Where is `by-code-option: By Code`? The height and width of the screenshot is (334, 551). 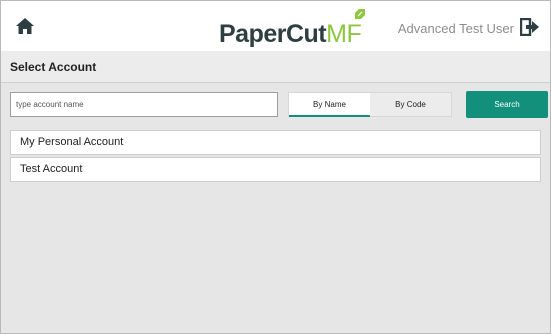 by-code-option: By Code is located at coordinates (410, 104).